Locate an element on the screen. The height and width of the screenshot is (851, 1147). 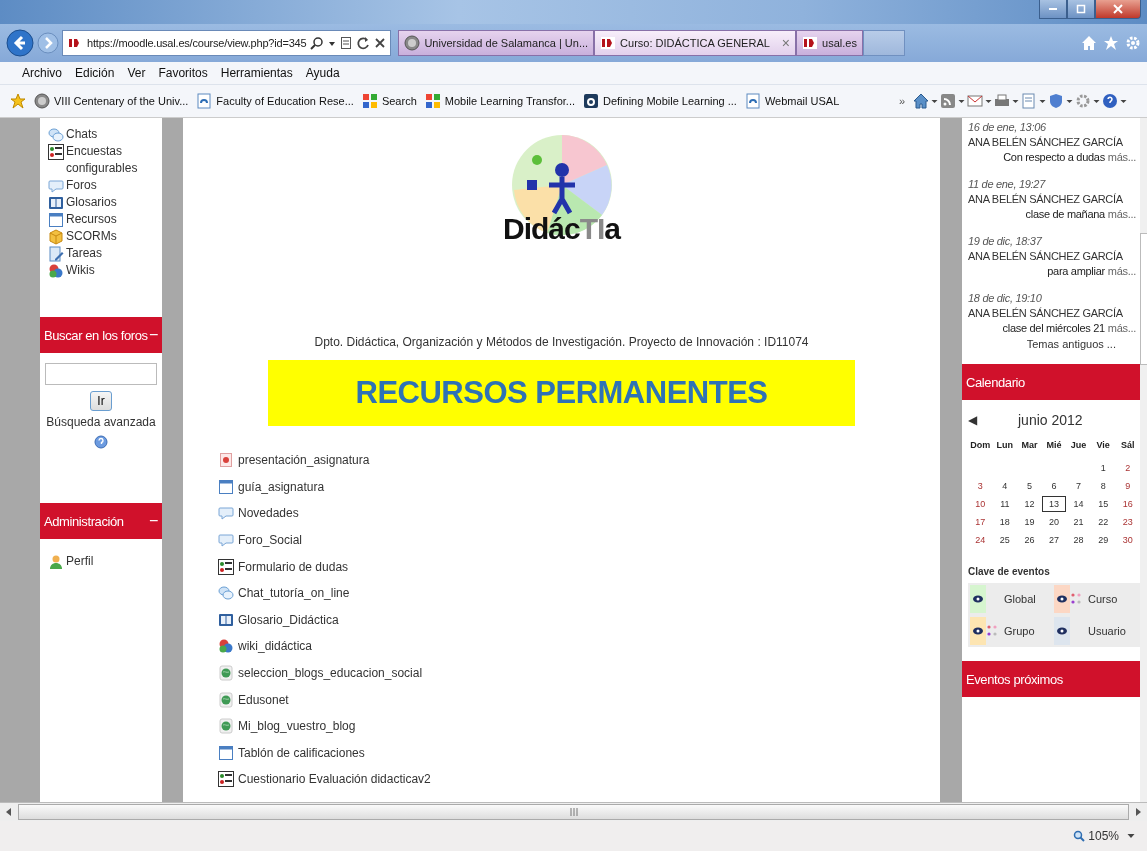
back-button is located at coordinates (20, 43).